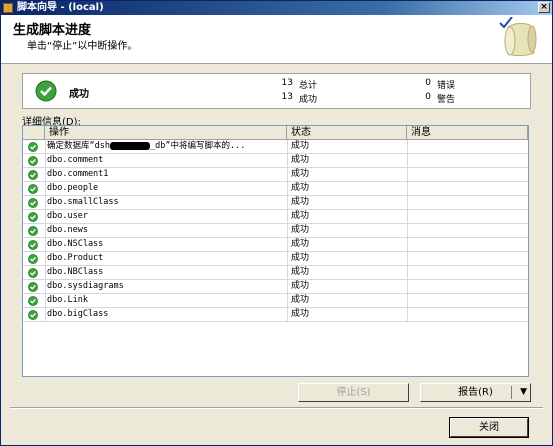 Image resolution: width=553 pixels, height=446 pixels. What do you see at coordinates (75, 244) in the screenshot?
I see `row-operation: dbo.NSClass` at bounding box center [75, 244].